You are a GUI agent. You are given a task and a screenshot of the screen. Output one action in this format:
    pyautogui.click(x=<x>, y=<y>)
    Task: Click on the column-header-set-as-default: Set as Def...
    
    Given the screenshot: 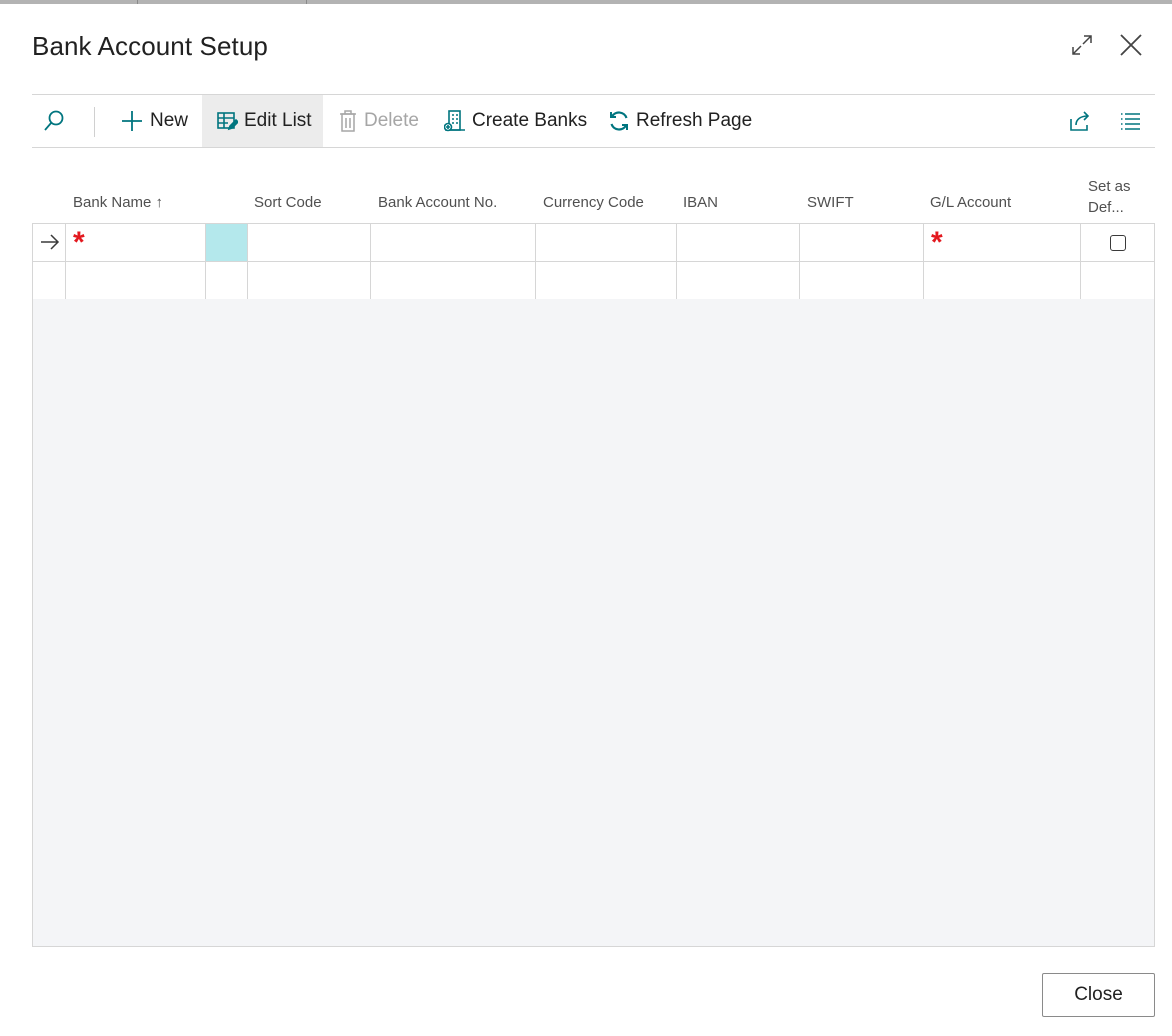 What is the action you would take?
    pyautogui.click(x=1109, y=197)
    